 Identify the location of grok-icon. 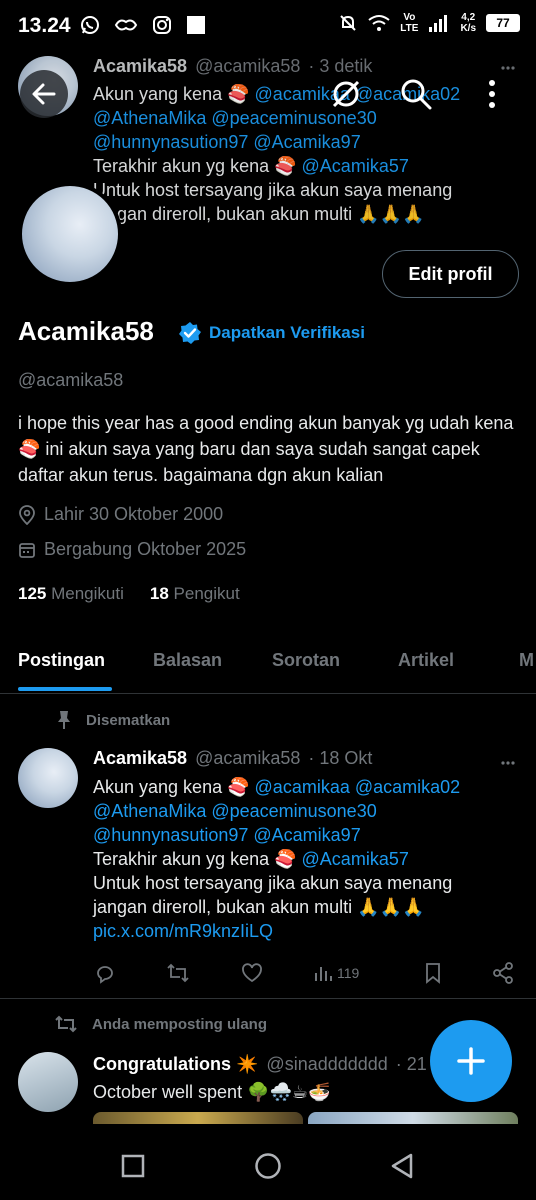
(346, 94).